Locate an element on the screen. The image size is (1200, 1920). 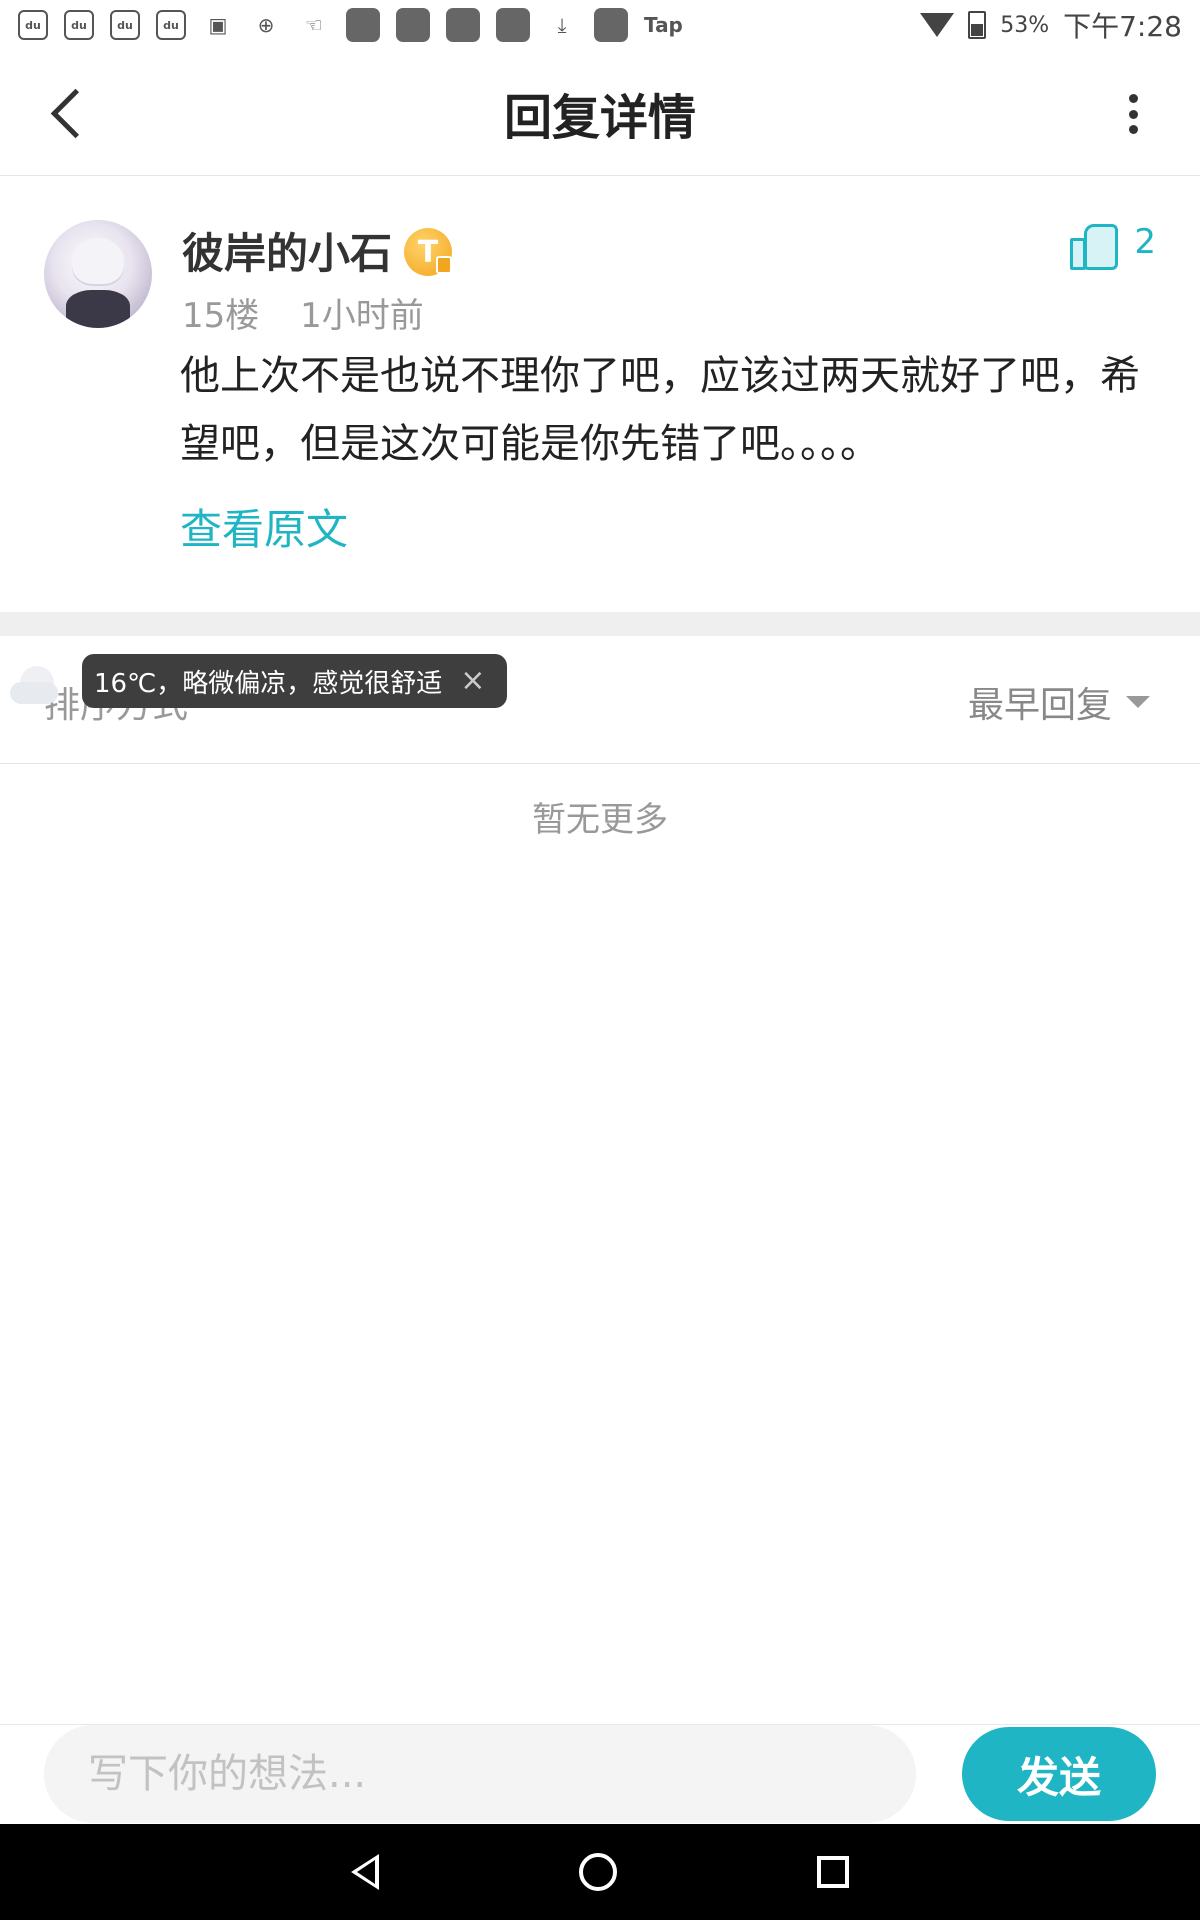
image-icon is located at coordinates (413, 25).